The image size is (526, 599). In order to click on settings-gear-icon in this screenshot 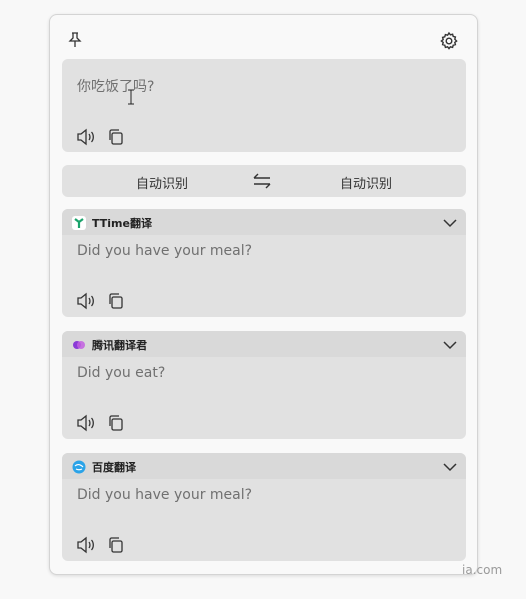, I will do `click(449, 41)`.